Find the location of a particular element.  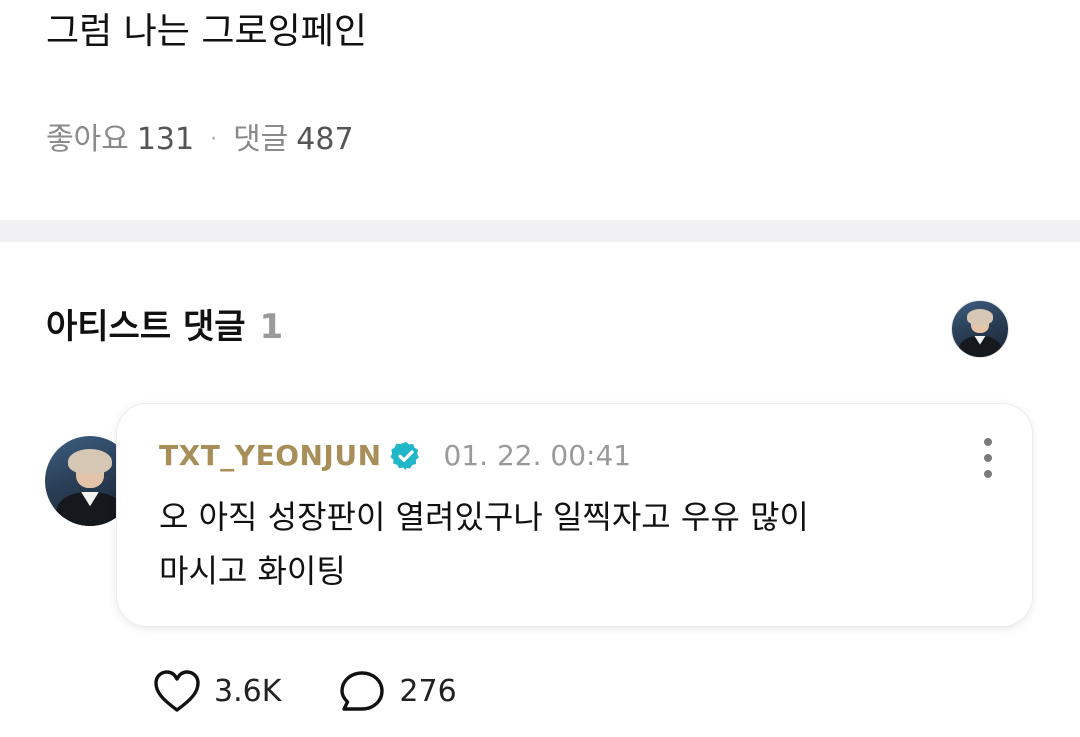

reply-count: 276 is located at coordinates (428, 691).